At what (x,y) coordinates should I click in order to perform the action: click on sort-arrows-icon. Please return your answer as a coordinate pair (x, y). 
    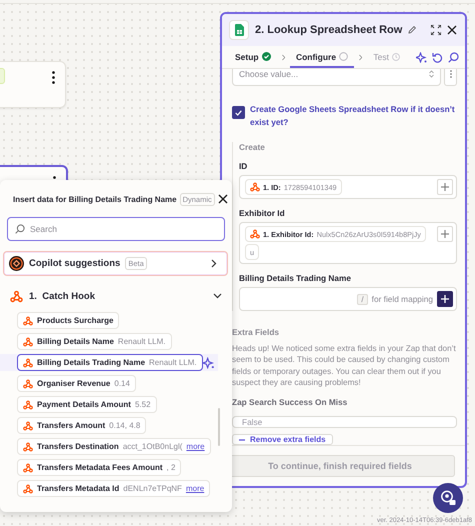
    Looking at the image, I should click on (431, 74).